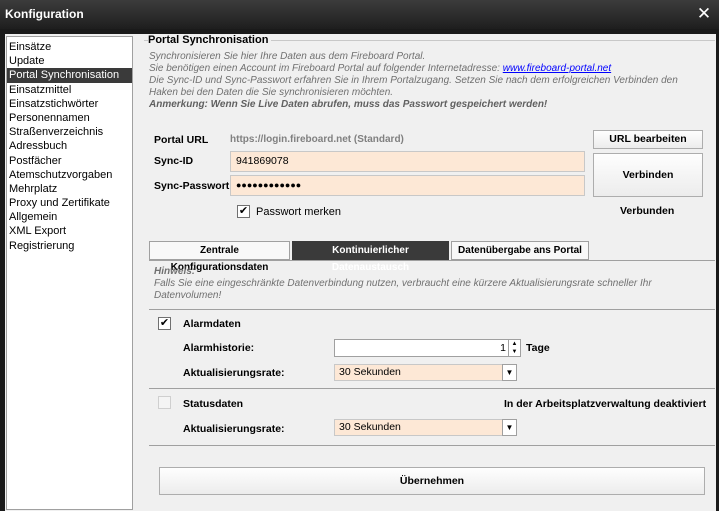 This screenshot has width=719, height=511. I want to click on connection-status: Verbunden, so click(647, 211).